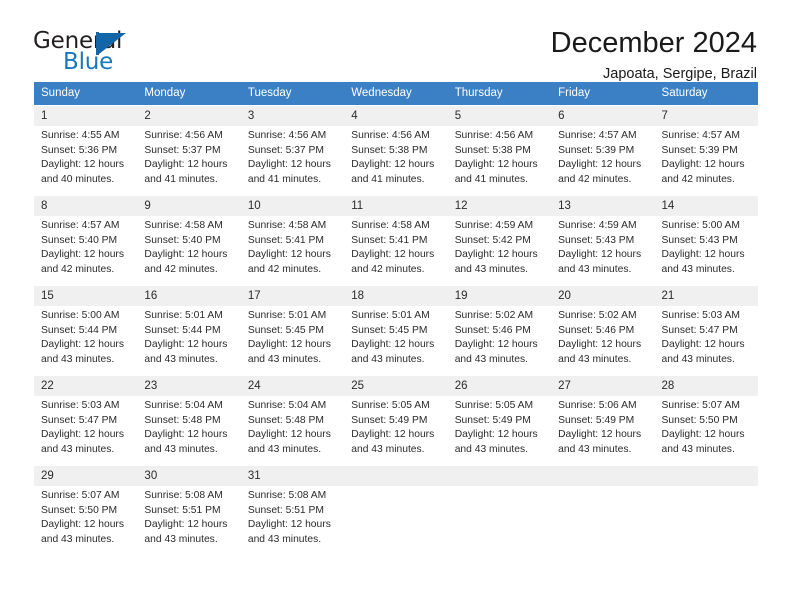 The image size is (792, 612). Describe the element at coordinates (183, 135) in the screenshot. I see `sunrise-text: Sunrise: 4:56 AM` at that location.